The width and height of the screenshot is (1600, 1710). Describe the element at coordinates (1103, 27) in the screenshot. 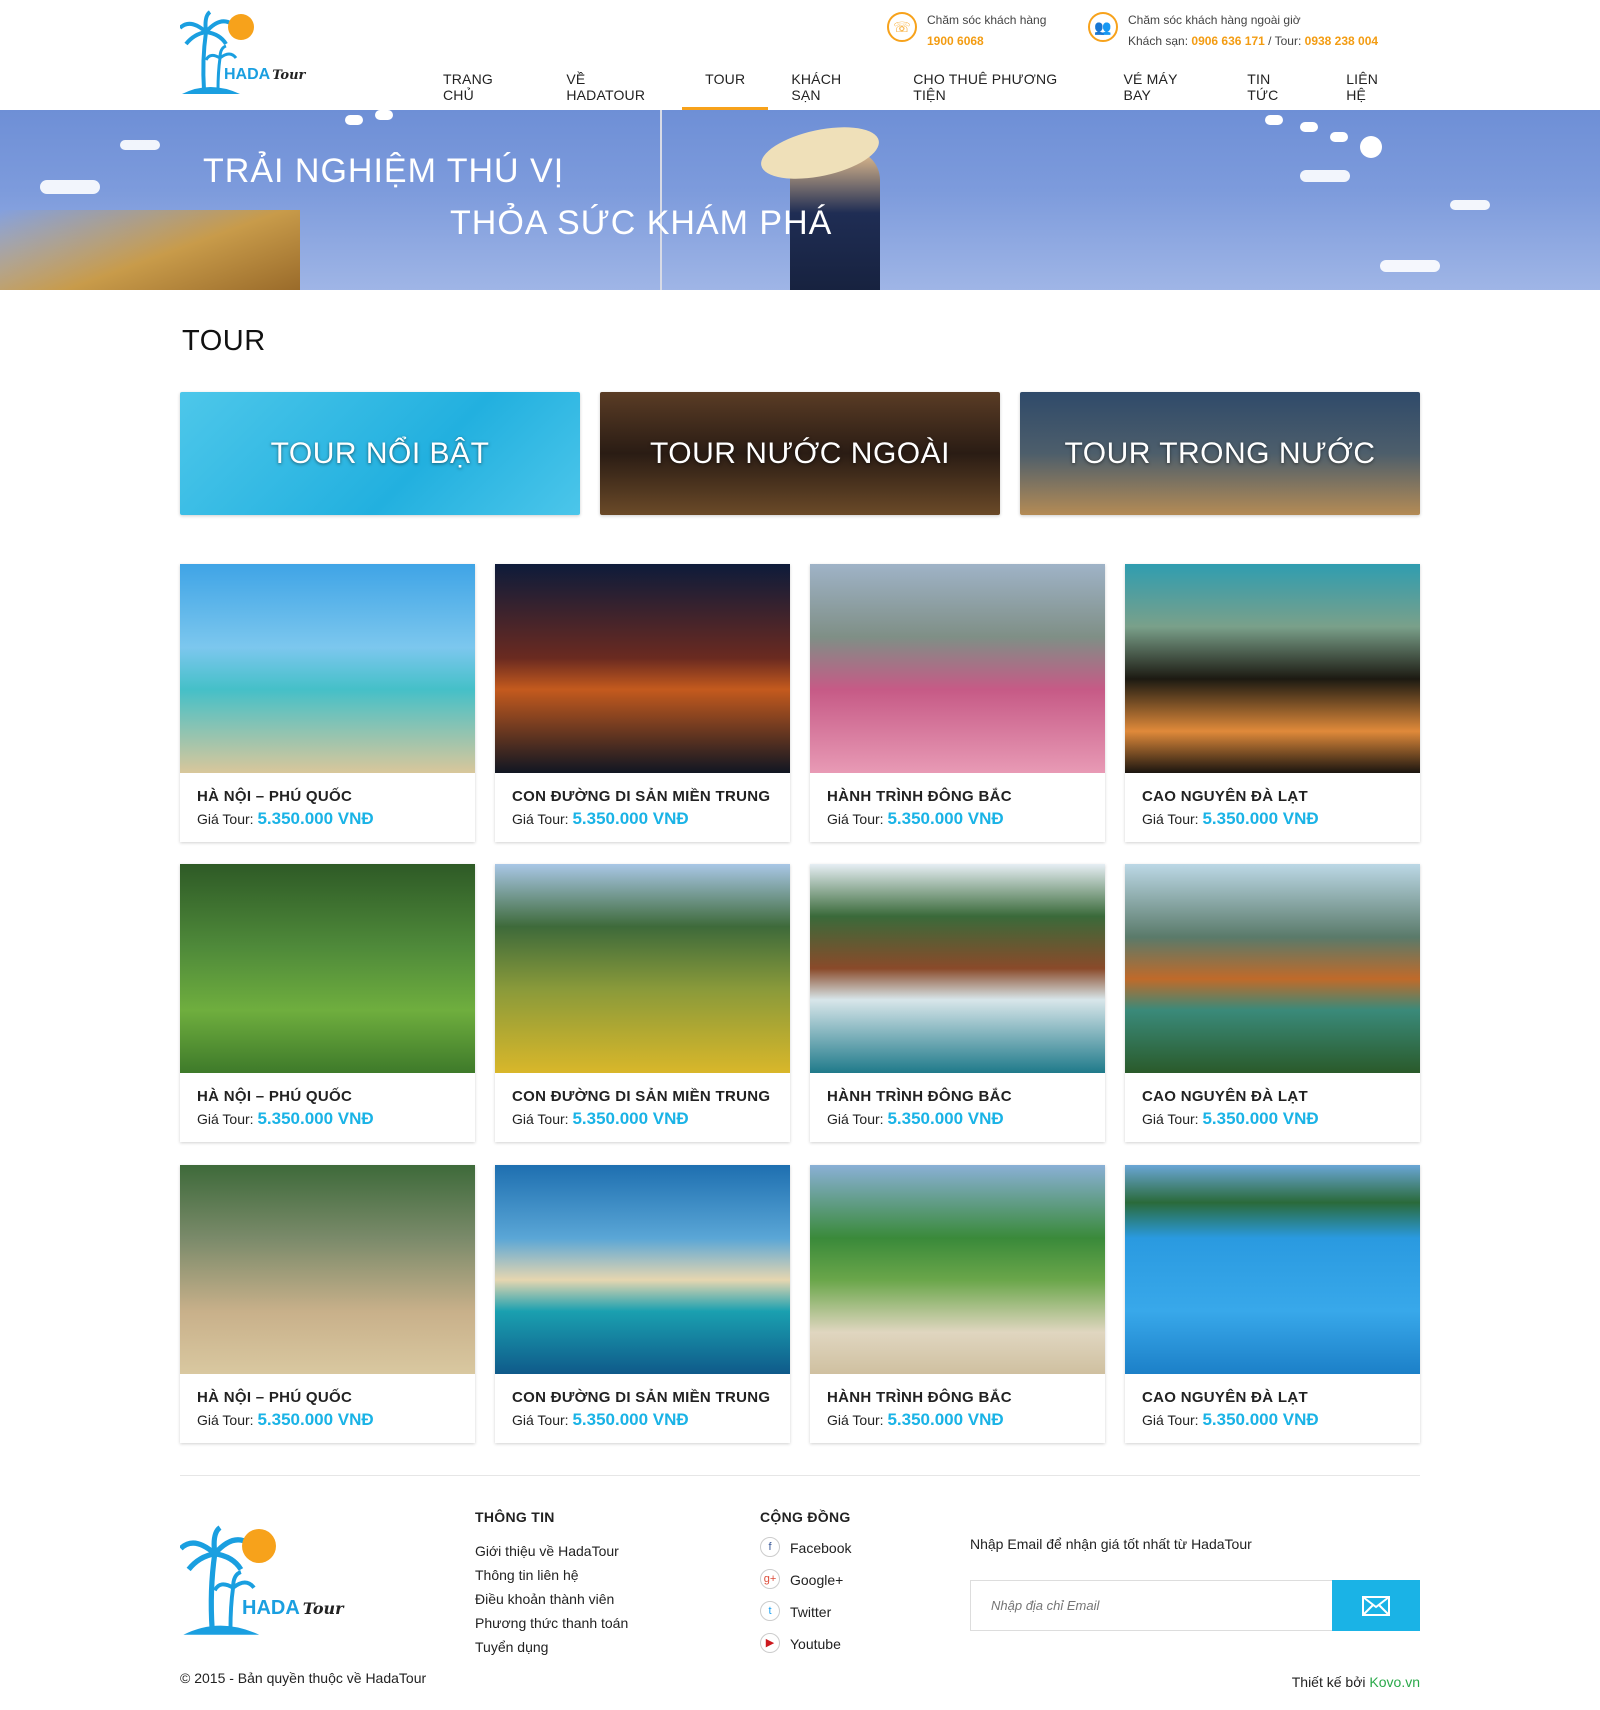

I see `users-icon: 👥` at that location.